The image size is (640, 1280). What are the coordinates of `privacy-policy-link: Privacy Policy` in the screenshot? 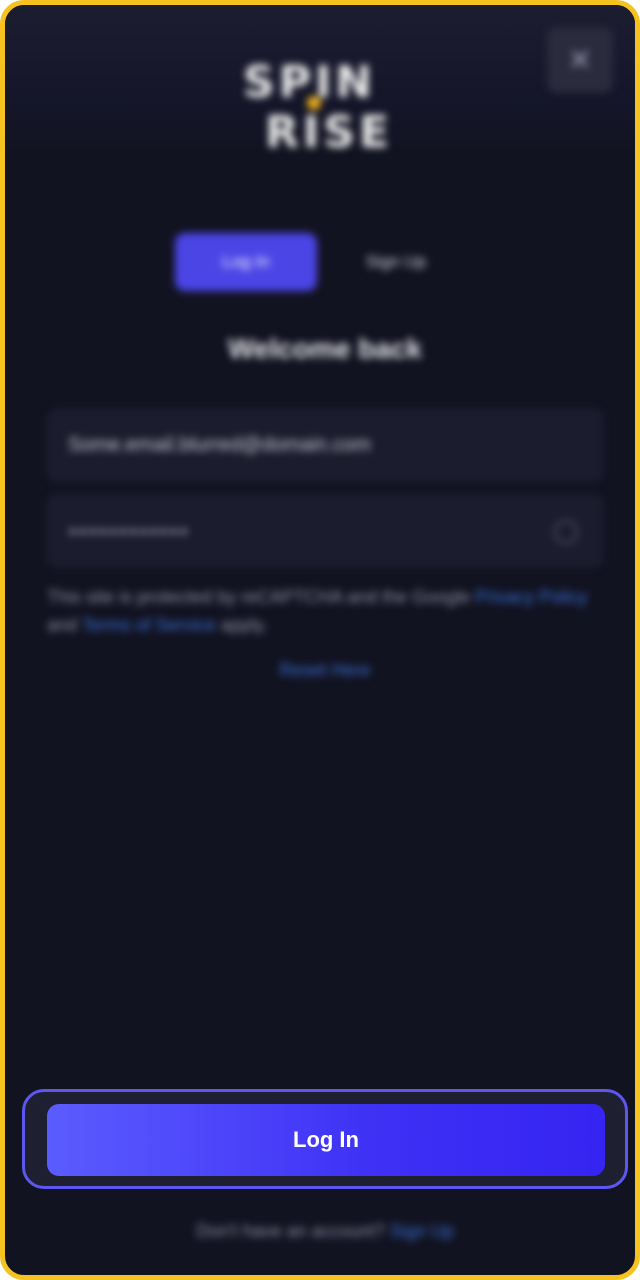 It's located at (531, 597).